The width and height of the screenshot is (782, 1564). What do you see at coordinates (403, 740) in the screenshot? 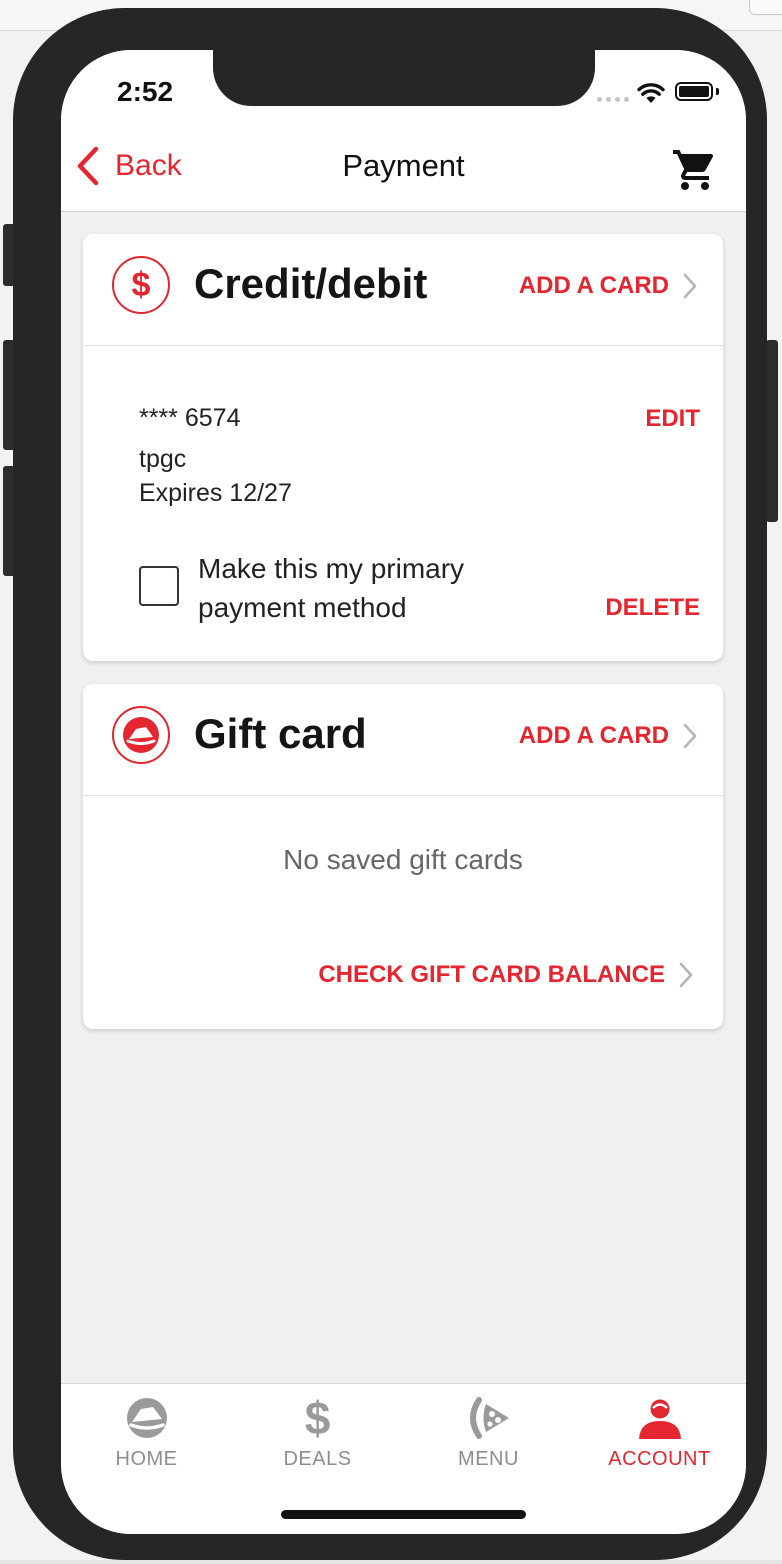
I see `gift-card-header: Gift card ADD A CARD` at bounding box center [403, 740].